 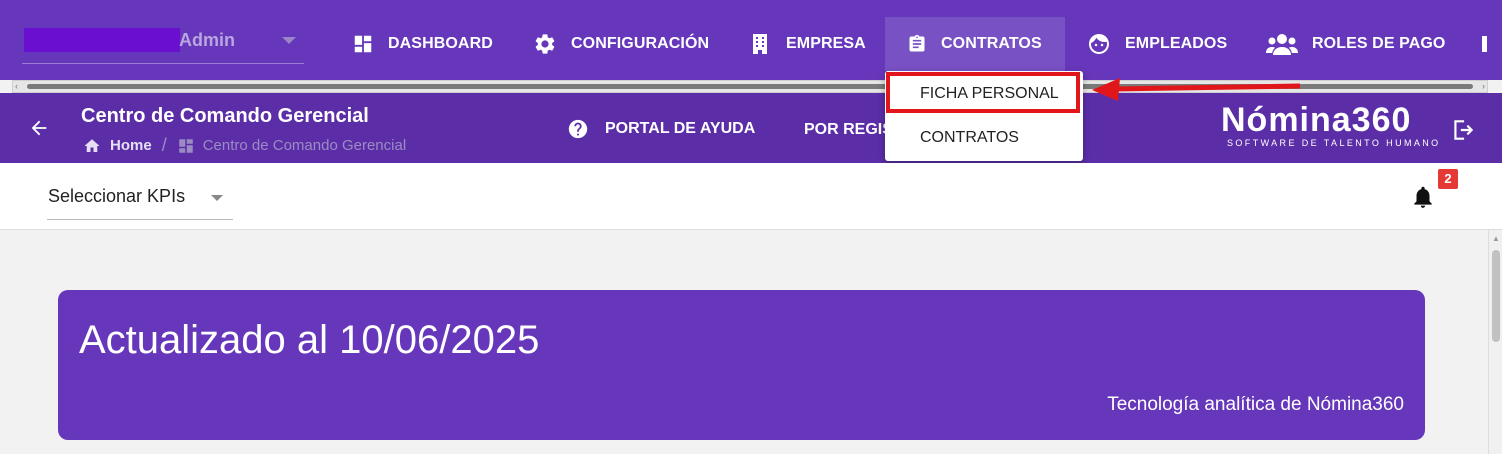 I want to click on vertical-scrollbar: ▲, so click(x=1495, y=342).